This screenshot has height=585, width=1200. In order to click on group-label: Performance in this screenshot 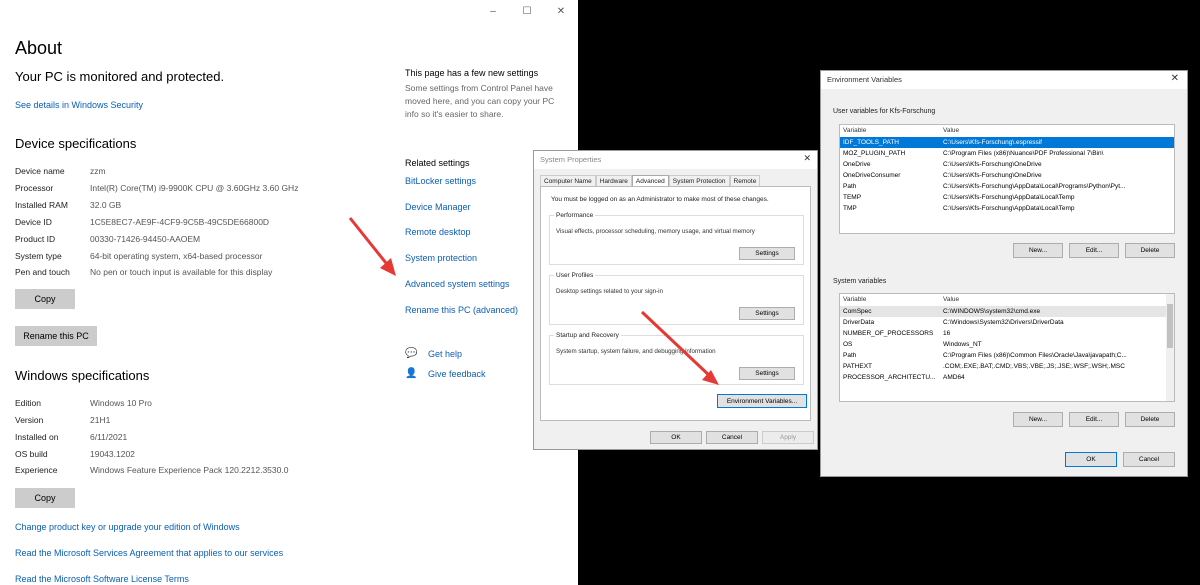, I will do `click(575, 215)`.